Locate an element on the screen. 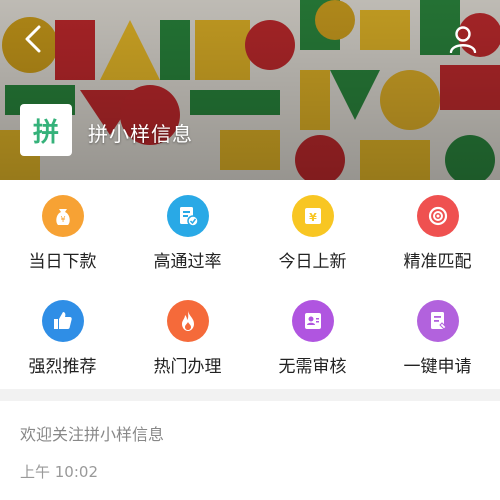 This screenshot has width=500, height=500. approved-doc-icon is located at coordinates (187, 216).